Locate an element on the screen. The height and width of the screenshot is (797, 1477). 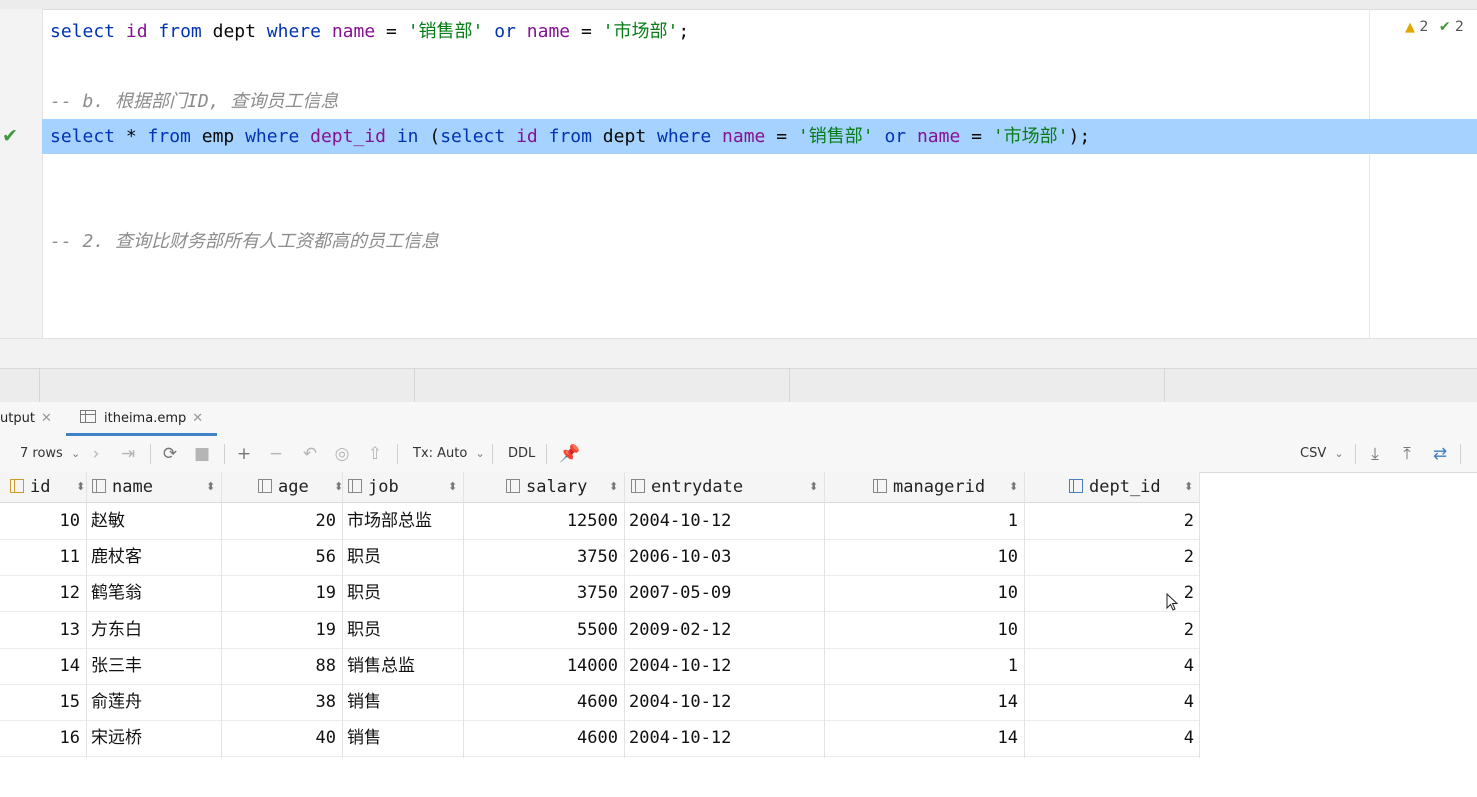
cell-name: 宋远桥 is located at coordinates (156, 738).